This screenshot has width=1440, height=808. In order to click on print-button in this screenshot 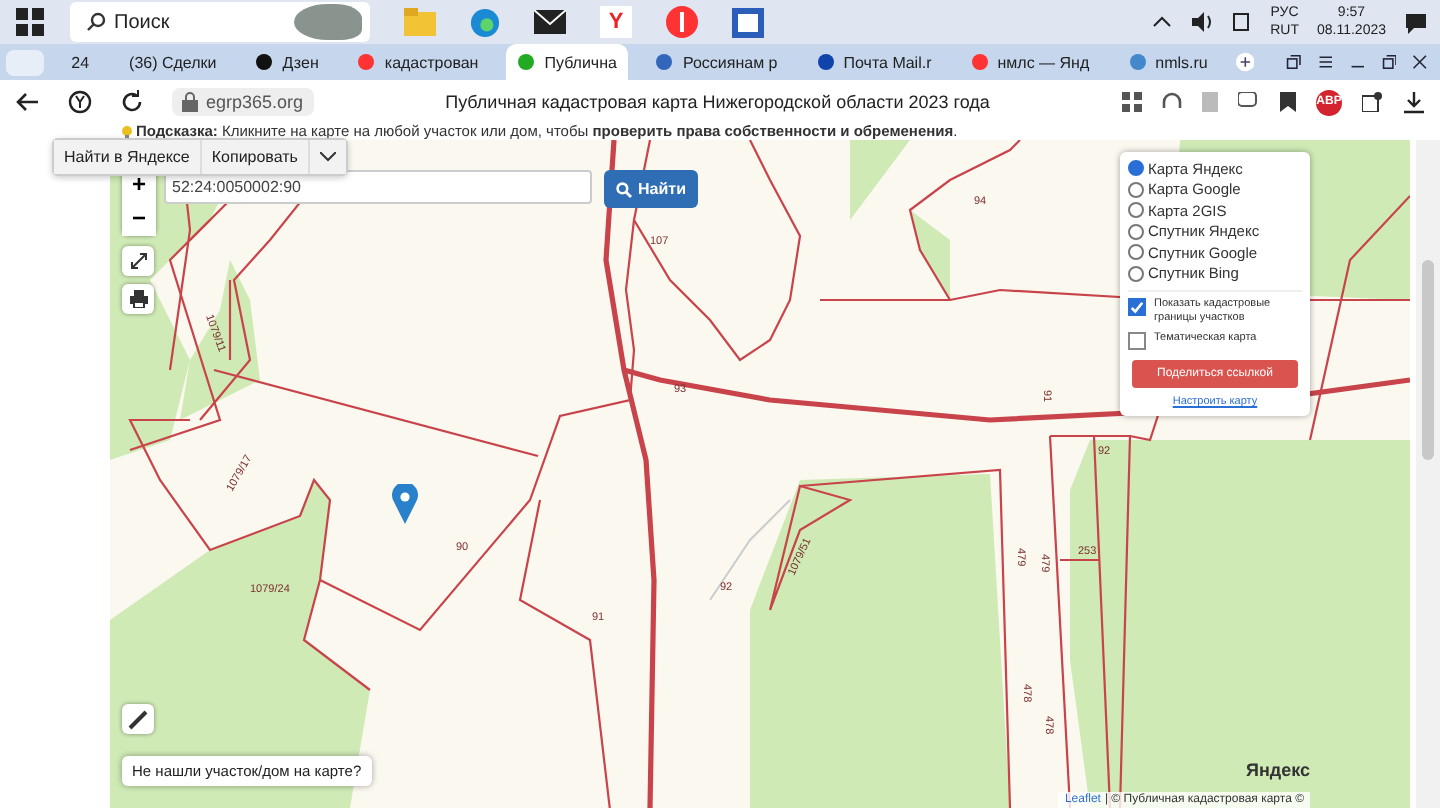, I will do `click(138, 299)`.